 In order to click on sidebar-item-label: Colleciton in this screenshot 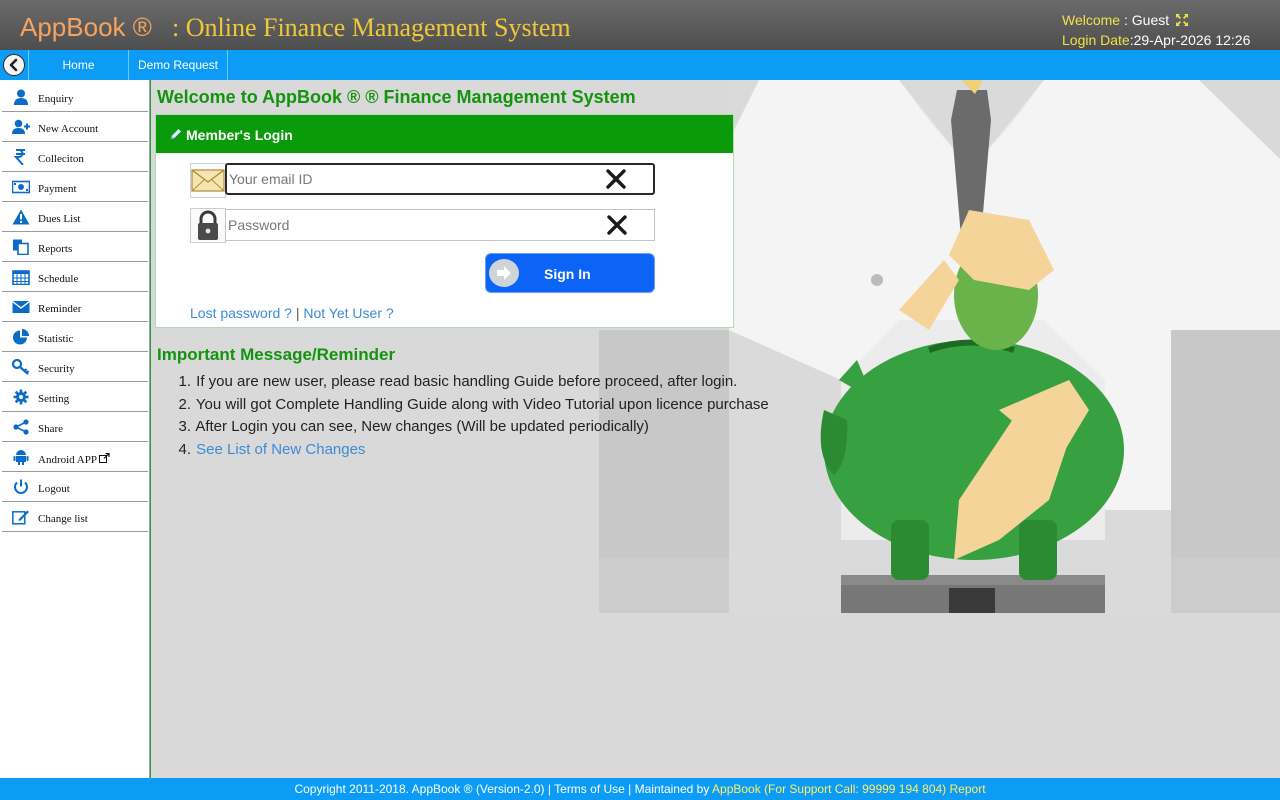, I will do `click(61, 159)`.